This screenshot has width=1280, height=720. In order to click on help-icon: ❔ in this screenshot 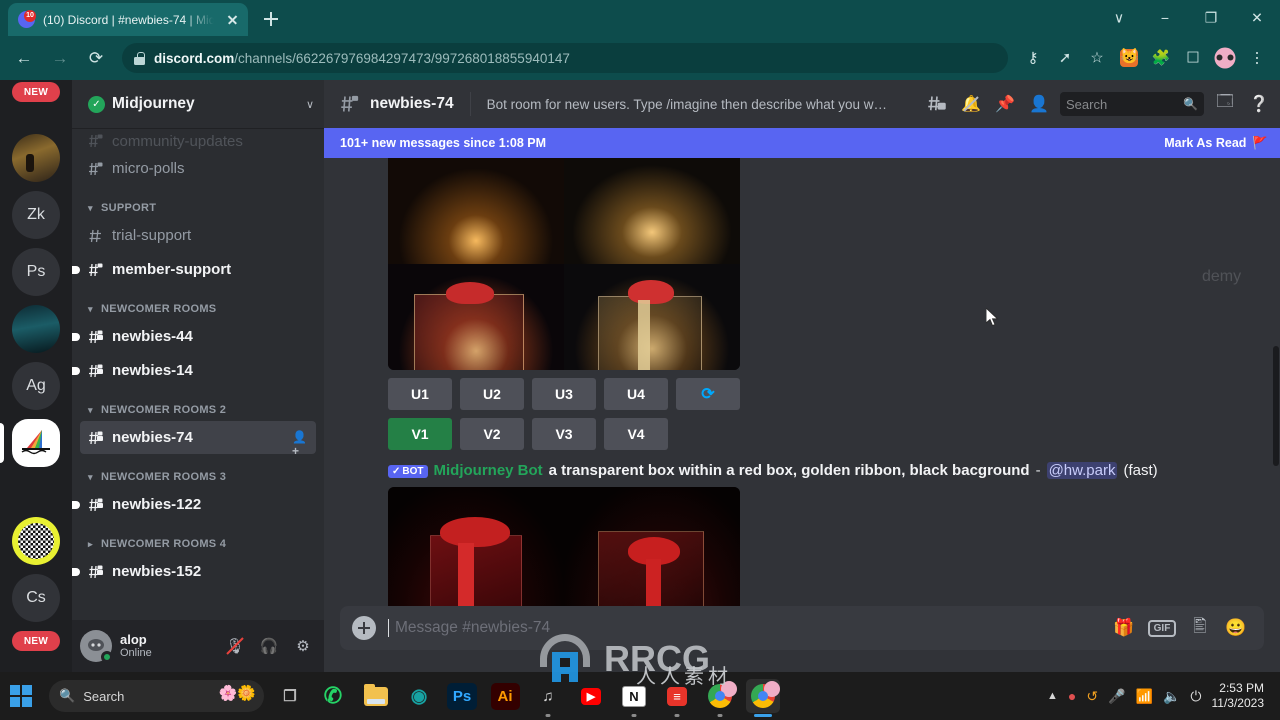, I will do `click(1259, 104)`.